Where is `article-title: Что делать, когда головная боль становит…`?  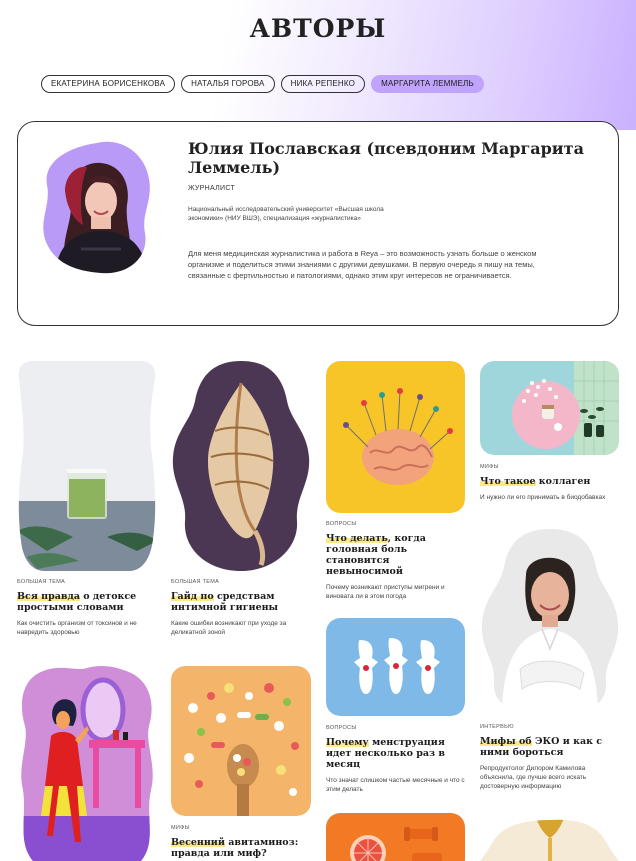
article-title: Что делать, когда головная боль становит… is located at coordinates (376, 555).